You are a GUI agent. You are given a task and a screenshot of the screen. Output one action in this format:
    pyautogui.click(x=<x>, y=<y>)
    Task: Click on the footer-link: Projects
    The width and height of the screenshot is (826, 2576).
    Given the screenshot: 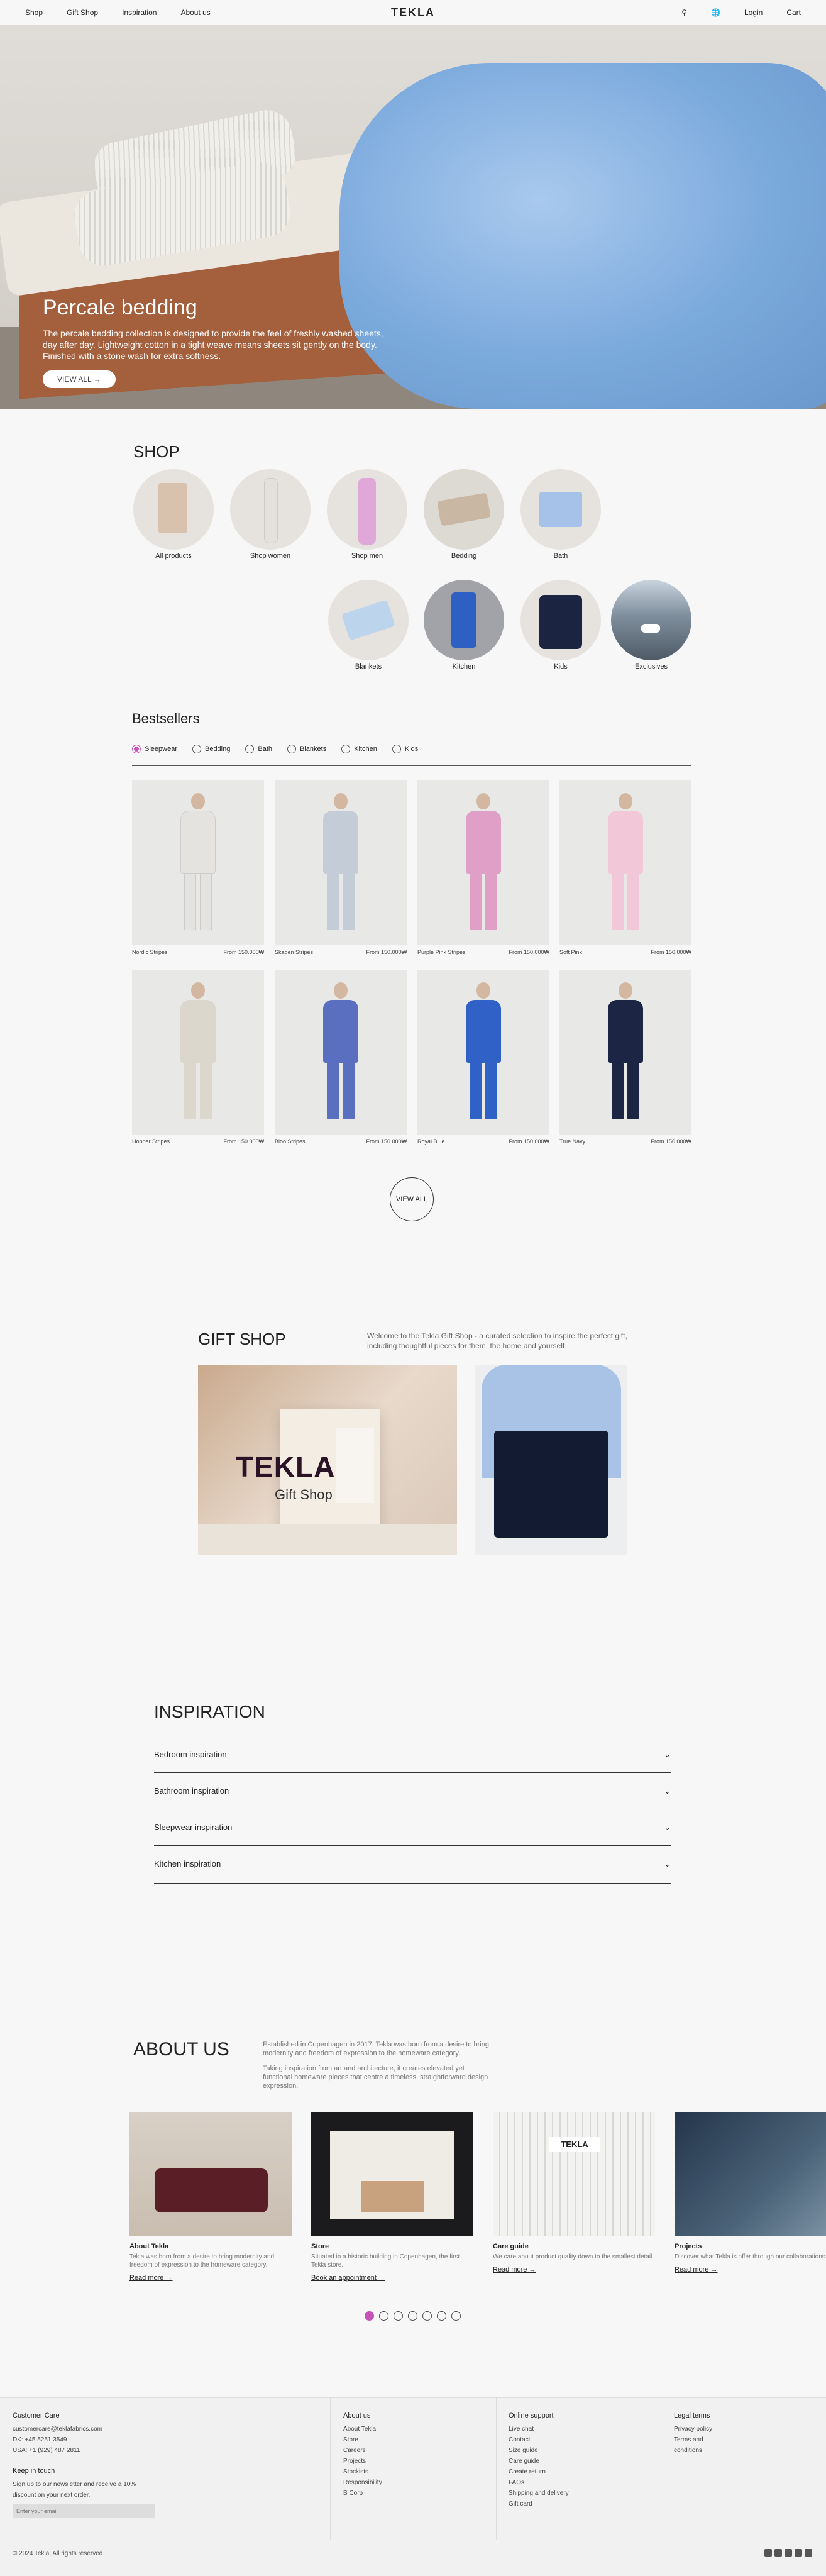 What is the action you would take?
    pyautogui.click(x=362, y=2461)
    